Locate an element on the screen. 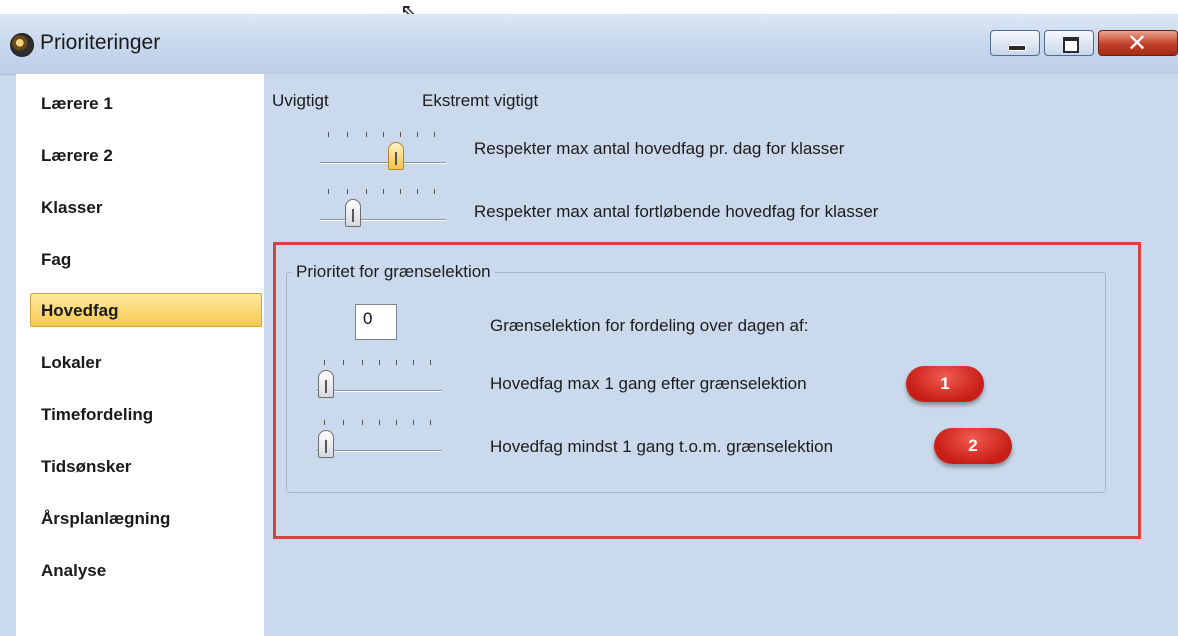 The image size is (1178, 636). priority-slider-max-fortlobende-hovedfag is located at coordinates (383, 209).